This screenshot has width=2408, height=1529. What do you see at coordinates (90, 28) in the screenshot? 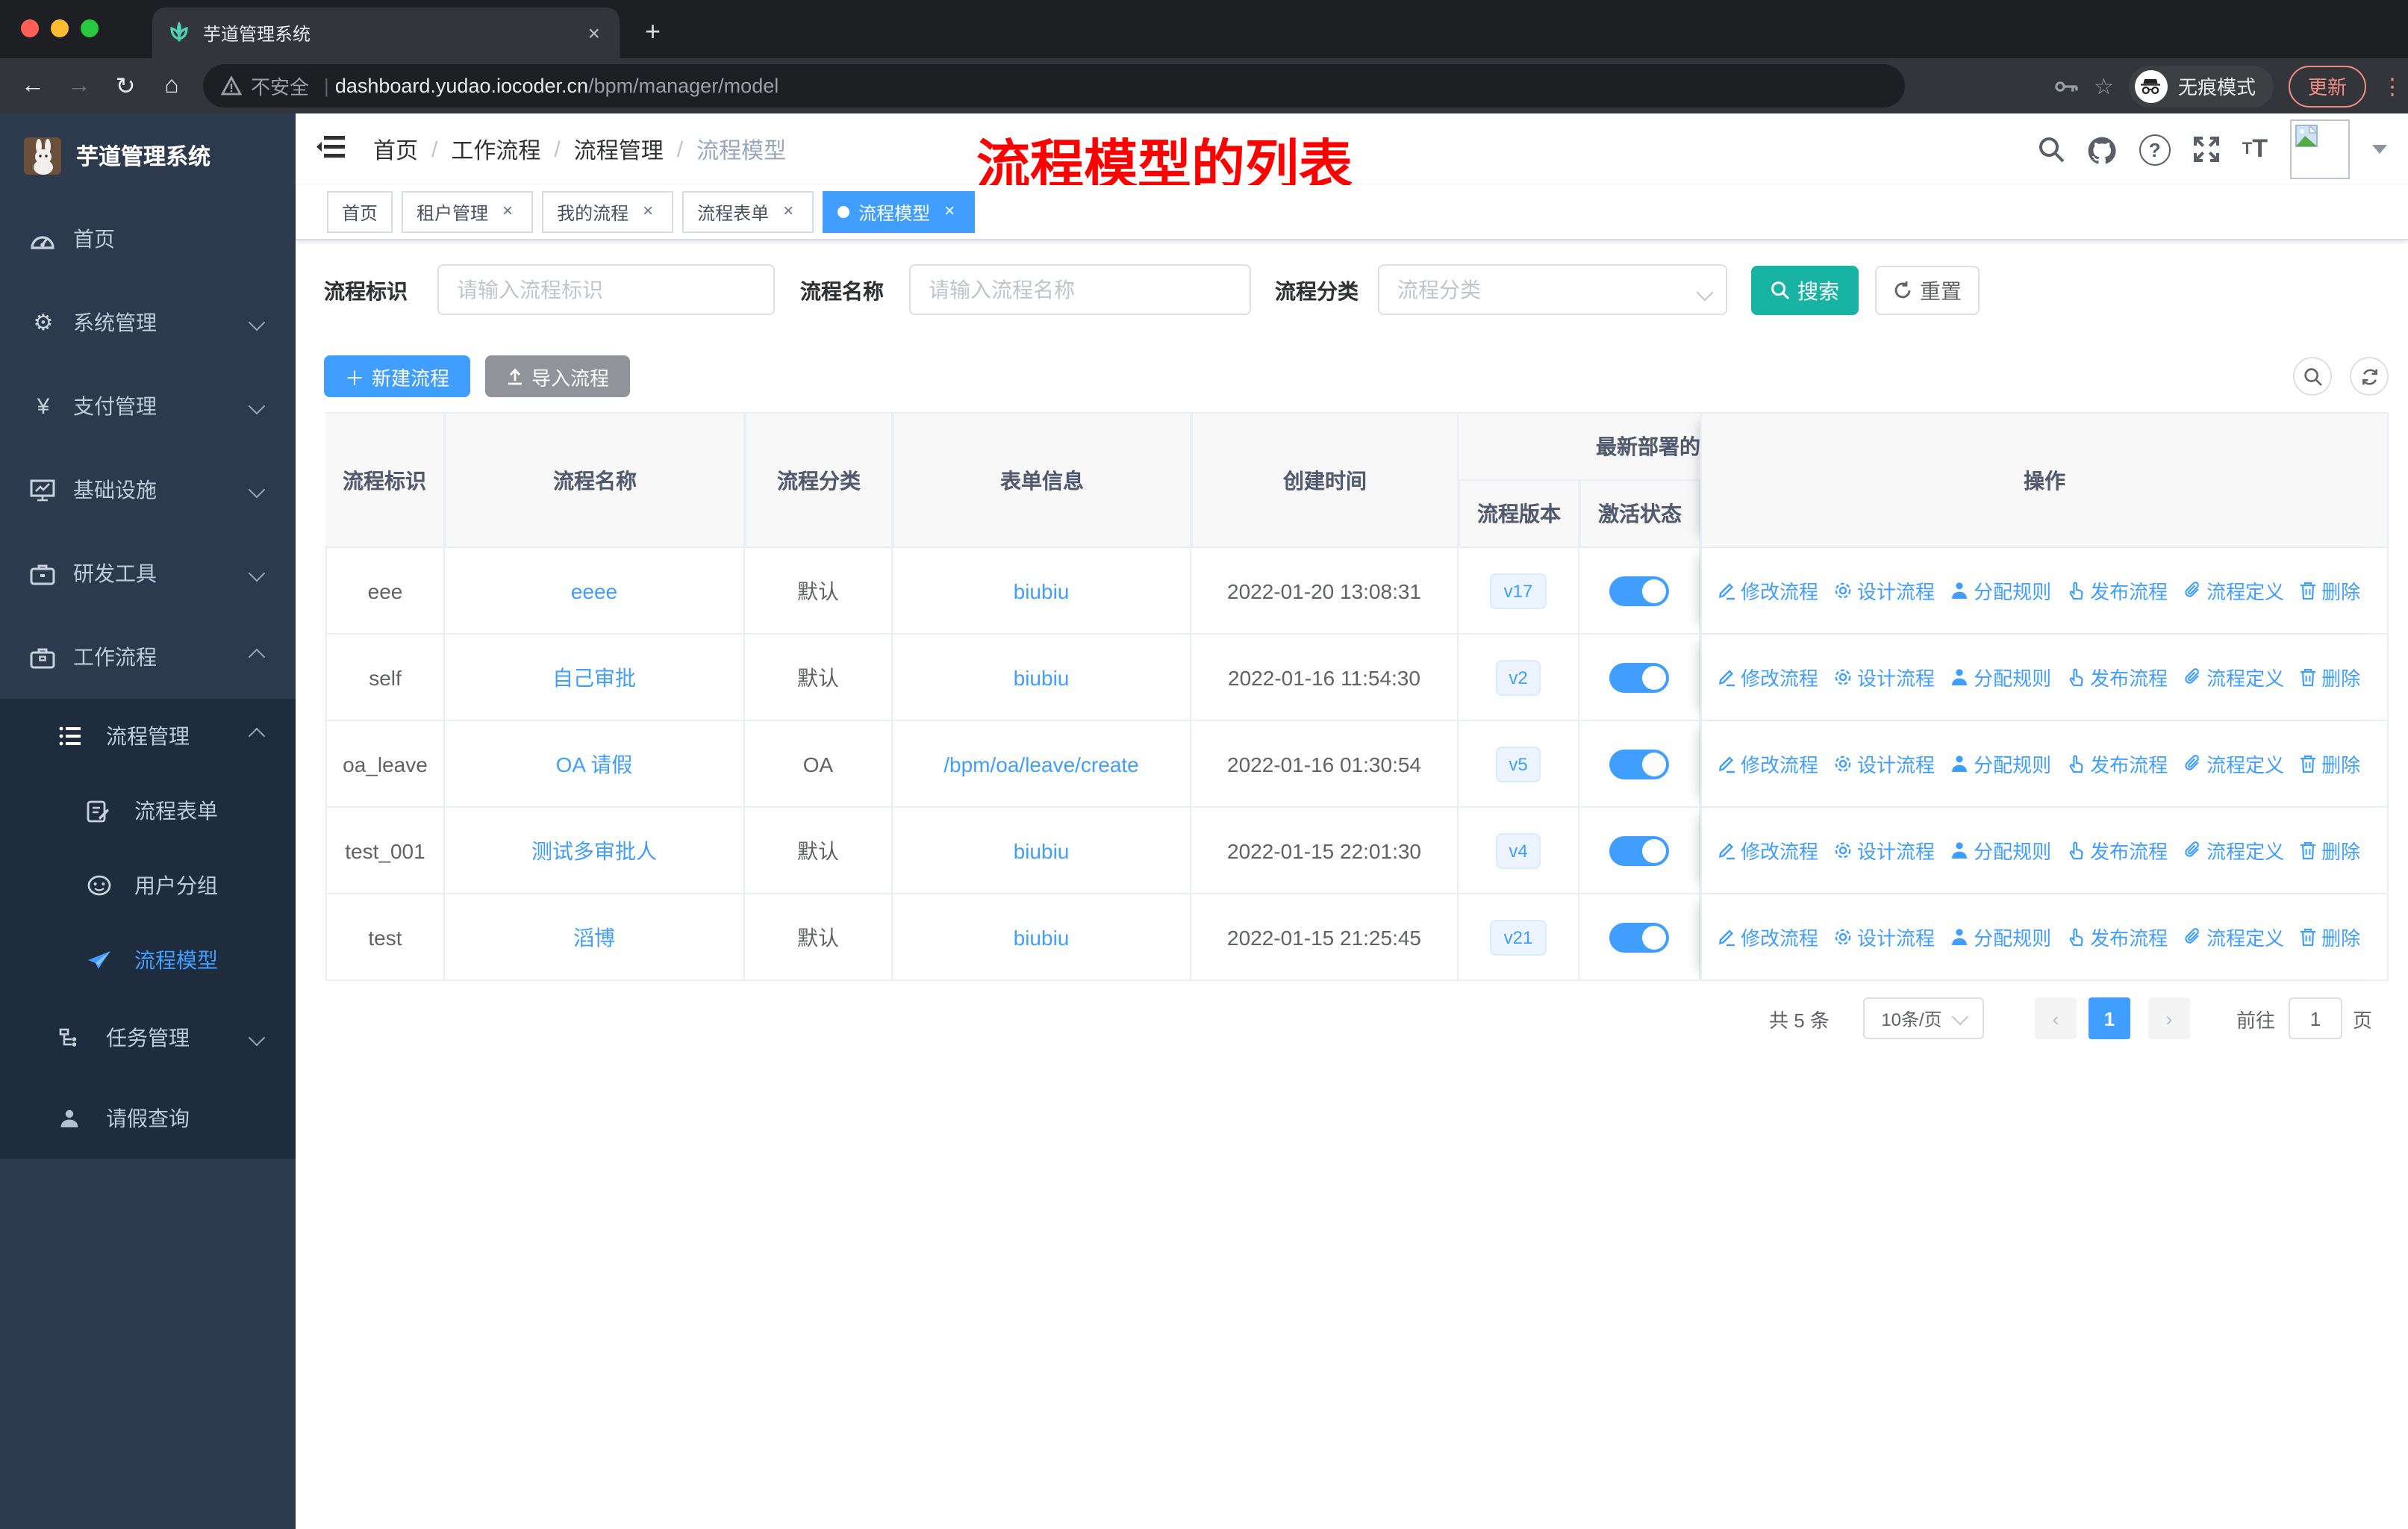
I see `maximize-window-button` at bounding box center [90, 28].